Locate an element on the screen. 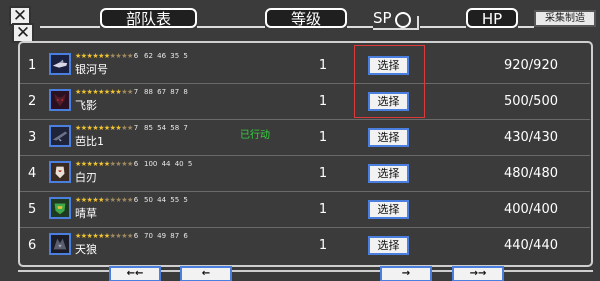 Image resolution: width=600 pixels, height=281 pixels. next-page-button: → is located at coordinates (406, 273).